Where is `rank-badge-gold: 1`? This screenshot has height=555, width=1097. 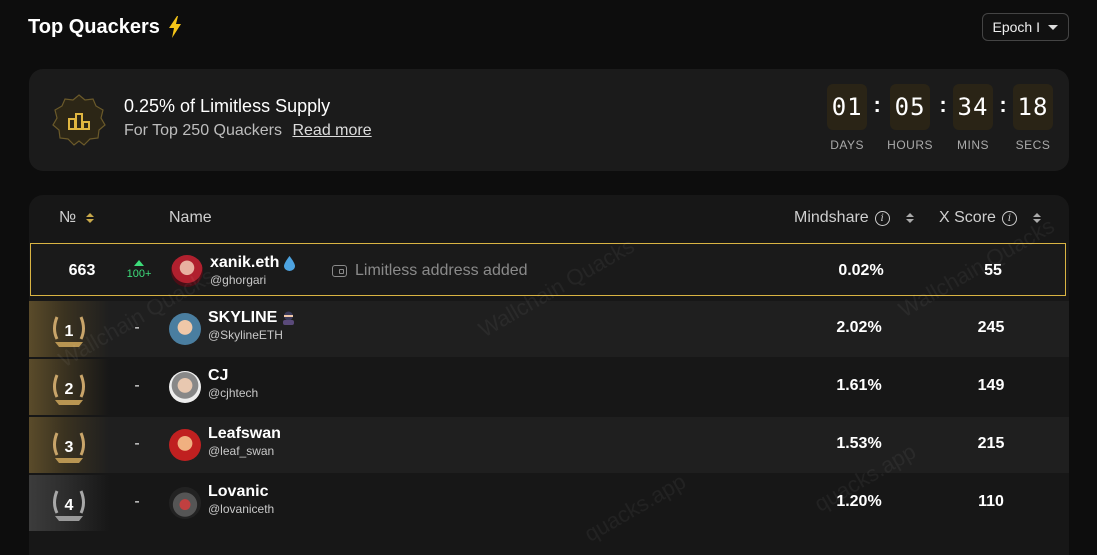 rank-badge-gold: 1 is located at coordinates (69, 329).